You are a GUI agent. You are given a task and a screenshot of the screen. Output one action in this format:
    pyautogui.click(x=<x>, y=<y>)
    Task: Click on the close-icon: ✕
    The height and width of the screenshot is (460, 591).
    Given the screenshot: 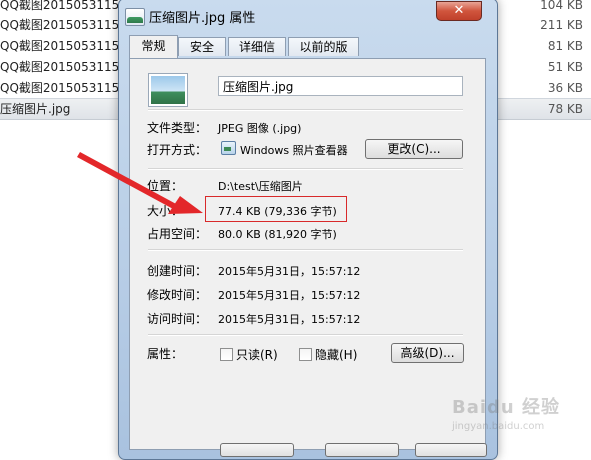 What is the action you would take?
    pyautogui.click(x=459, y=10)
    